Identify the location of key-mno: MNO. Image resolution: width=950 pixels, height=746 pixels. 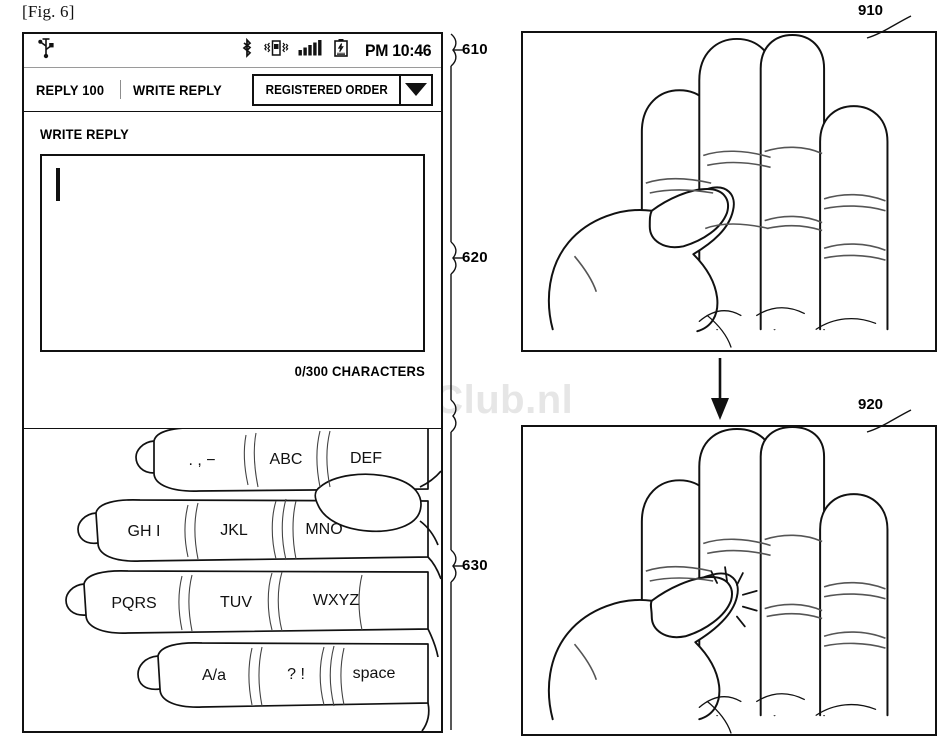
(323, 529).